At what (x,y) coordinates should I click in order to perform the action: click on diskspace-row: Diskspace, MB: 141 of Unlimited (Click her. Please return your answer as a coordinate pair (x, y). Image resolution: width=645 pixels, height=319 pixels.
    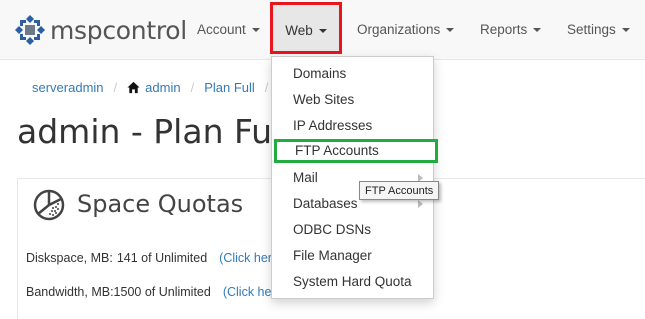
    Looking at the image, I should click on (149, 258).